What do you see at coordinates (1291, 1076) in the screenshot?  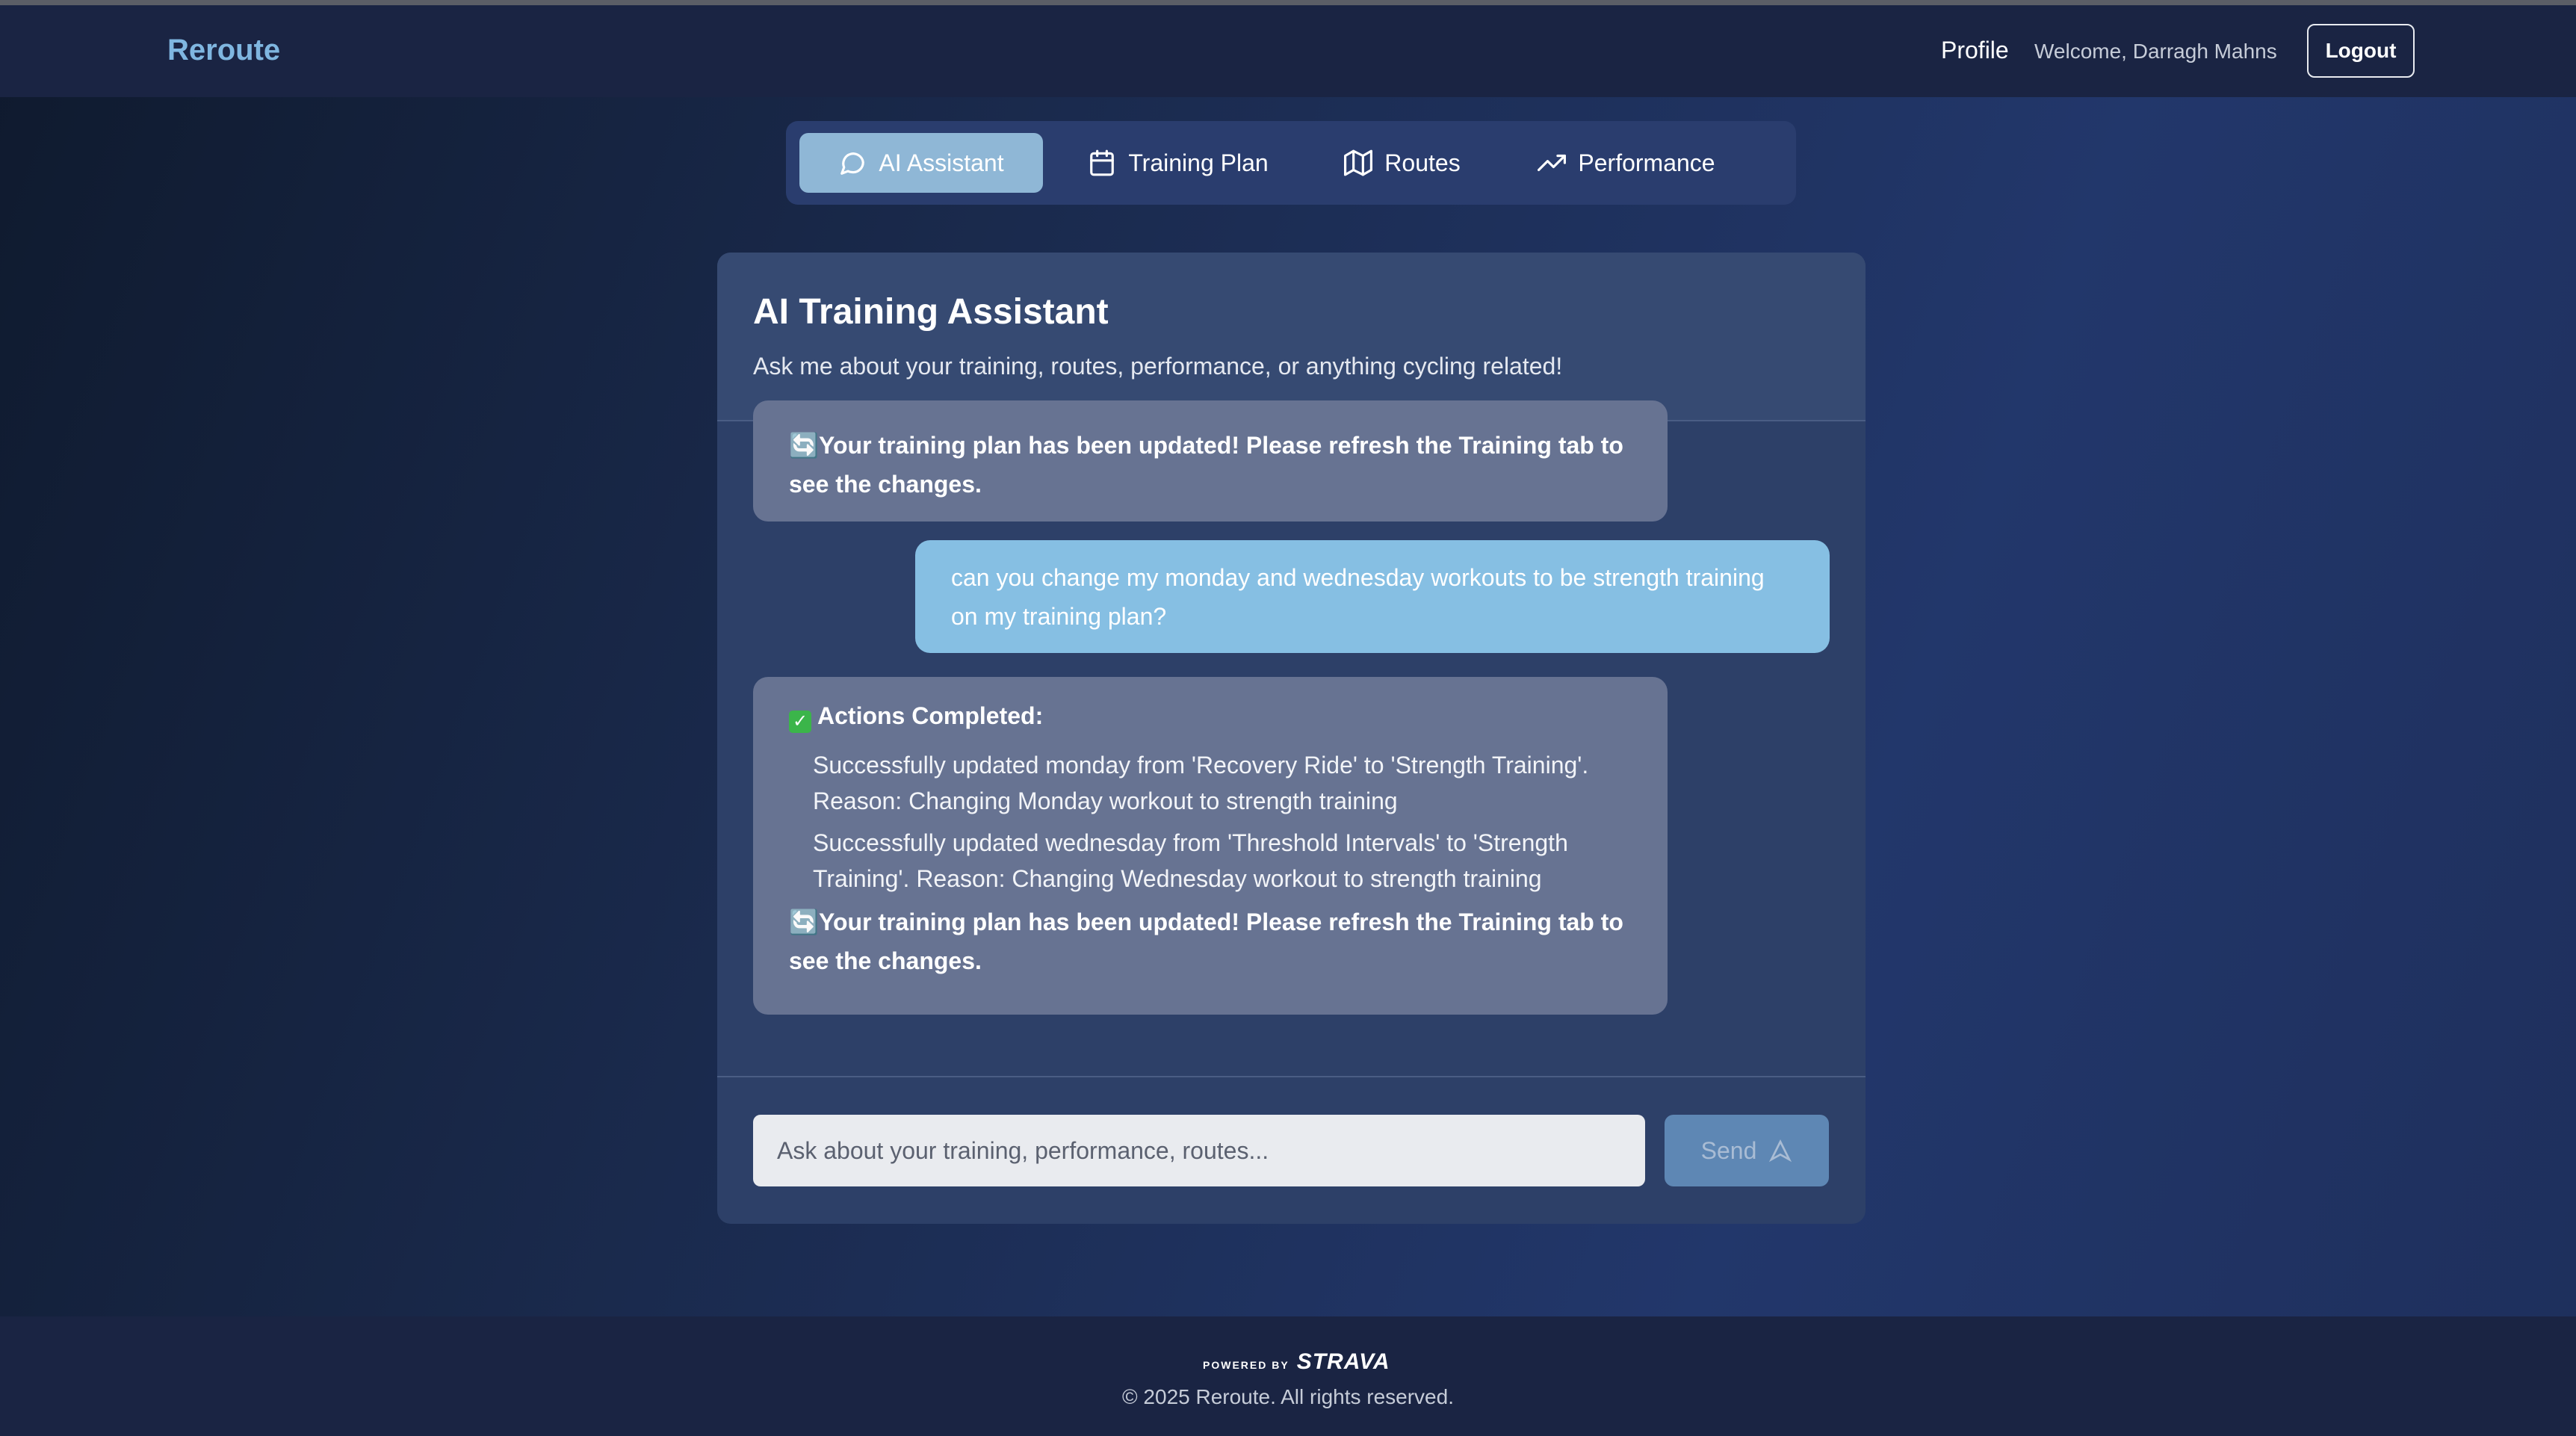 I see `composer-divider` at bounding box center [1291, 1076].